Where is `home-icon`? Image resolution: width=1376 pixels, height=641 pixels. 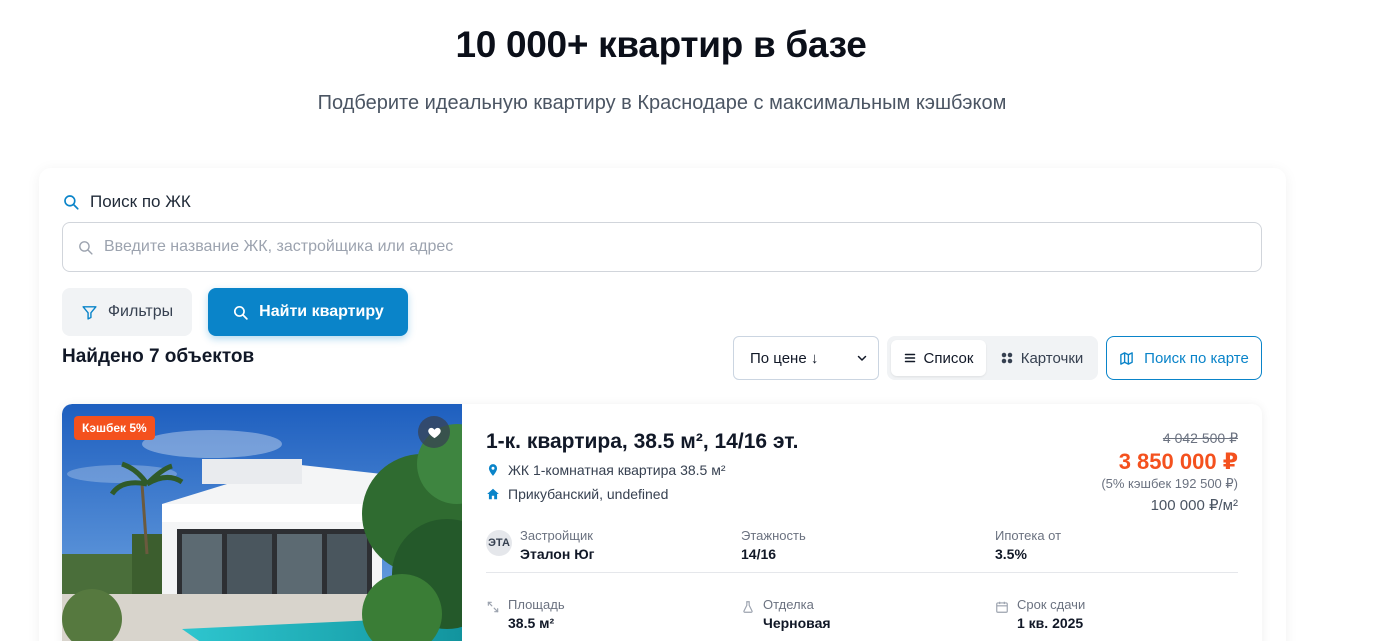 home-icon is located at coordinates (493, 494).